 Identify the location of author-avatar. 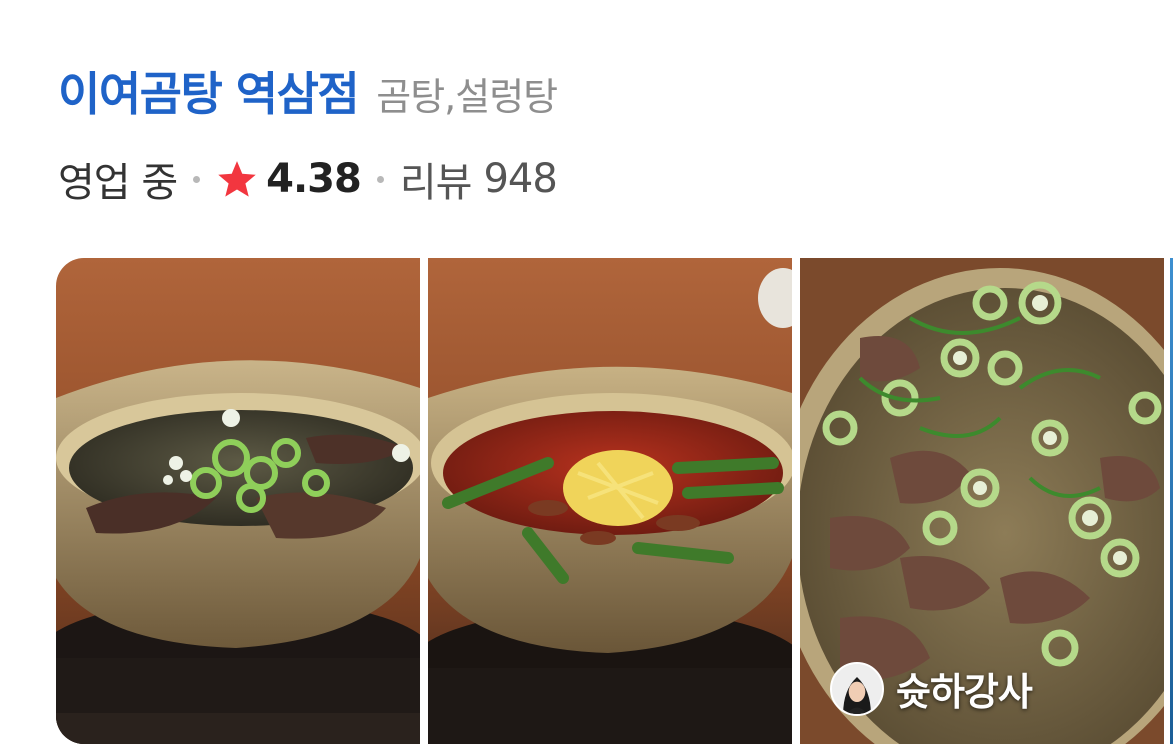
(857, 688).